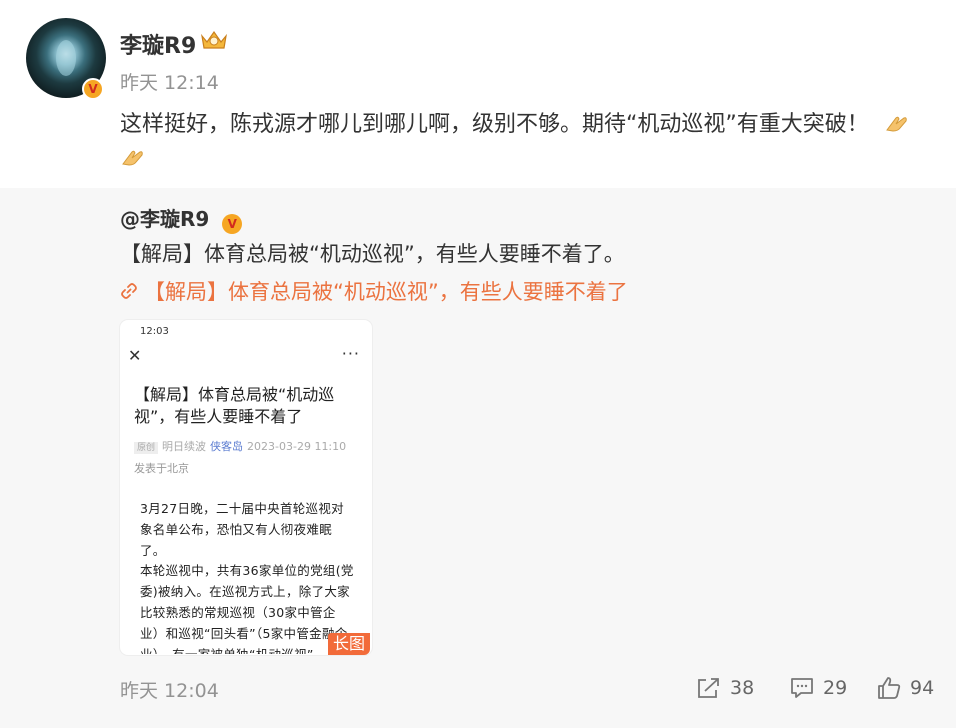 This screenshot has width=956, height=728. Describe the element at coordinates (372, 254) in the screenshot. I see `repost-text: 【解局】体育总局被“机动巡视”，有些人要睡不着了。` at that location.